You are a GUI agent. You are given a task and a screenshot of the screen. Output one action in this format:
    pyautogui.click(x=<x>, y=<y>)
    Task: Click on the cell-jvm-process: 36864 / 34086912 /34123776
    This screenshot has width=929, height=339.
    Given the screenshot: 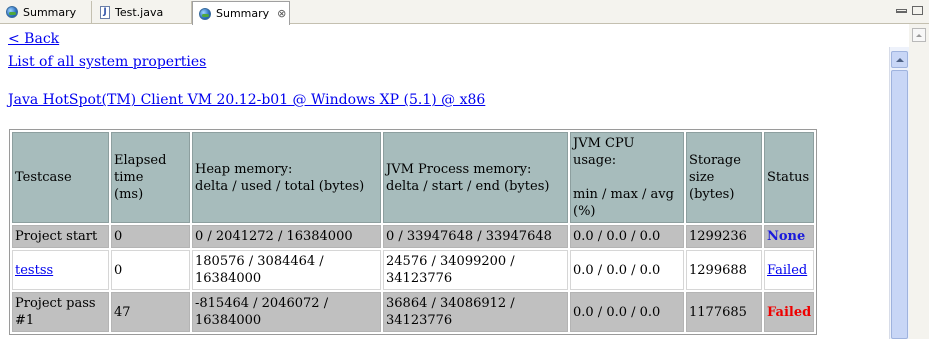 What is the action you would take?
    pyautogui.click(x=475, y=312)
    